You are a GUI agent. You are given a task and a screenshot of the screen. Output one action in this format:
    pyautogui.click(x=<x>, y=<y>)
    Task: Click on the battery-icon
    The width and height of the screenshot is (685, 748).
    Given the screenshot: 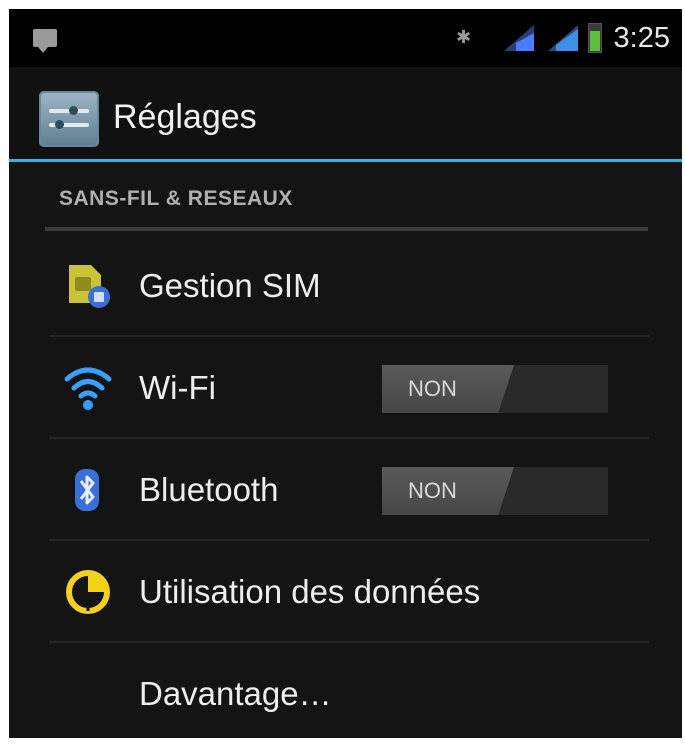 What is the action you would take?
    pyautogui.click(x=594, y=38)
    